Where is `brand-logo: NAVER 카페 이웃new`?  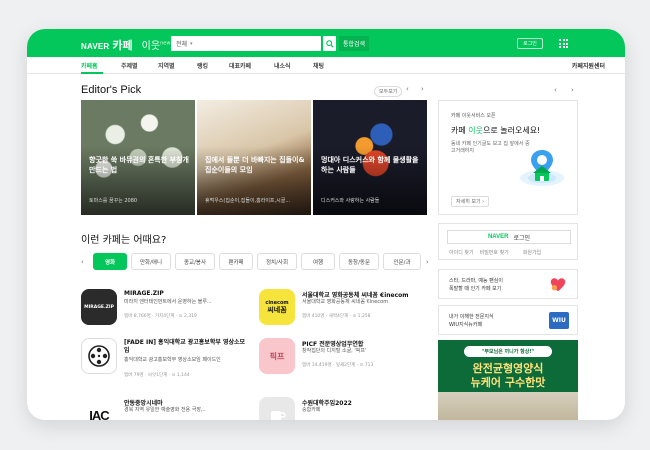
brand-logo: NAVER 카페 이웃new is located at coordinates (125, 45).